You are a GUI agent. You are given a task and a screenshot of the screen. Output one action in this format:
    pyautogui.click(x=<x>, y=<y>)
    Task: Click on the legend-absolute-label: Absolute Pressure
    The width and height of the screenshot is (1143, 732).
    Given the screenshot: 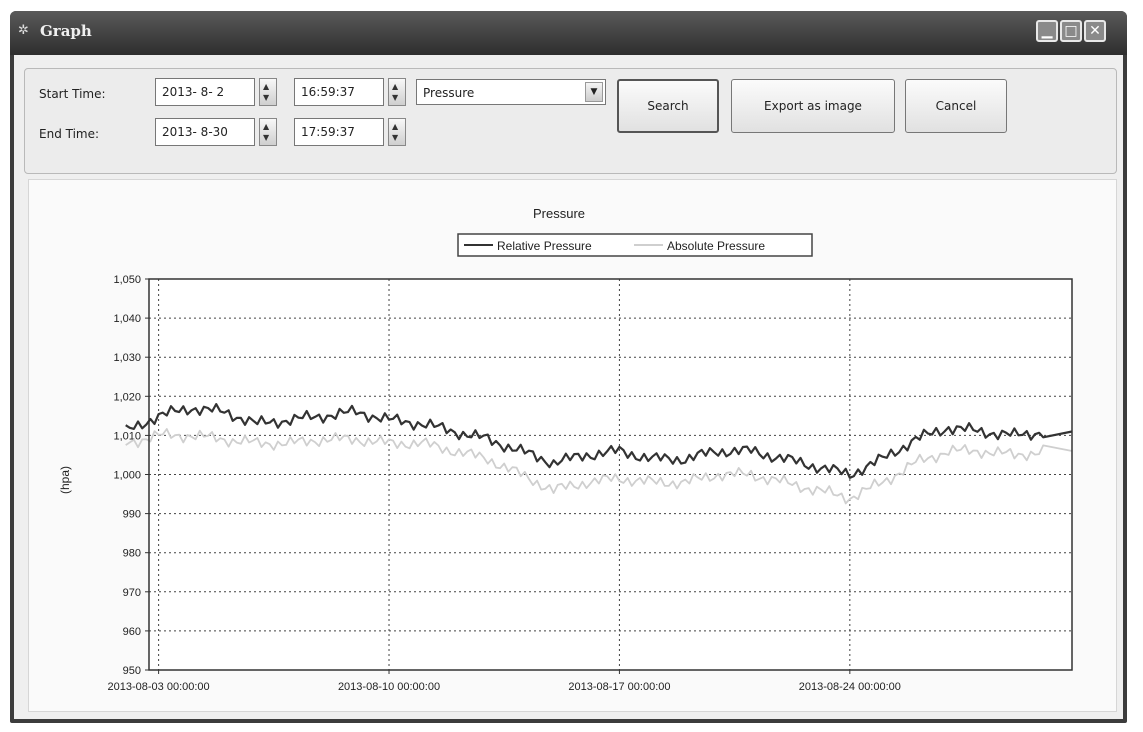 What is the action you would take?
    pyautogui.click(x=716, y=246)
    